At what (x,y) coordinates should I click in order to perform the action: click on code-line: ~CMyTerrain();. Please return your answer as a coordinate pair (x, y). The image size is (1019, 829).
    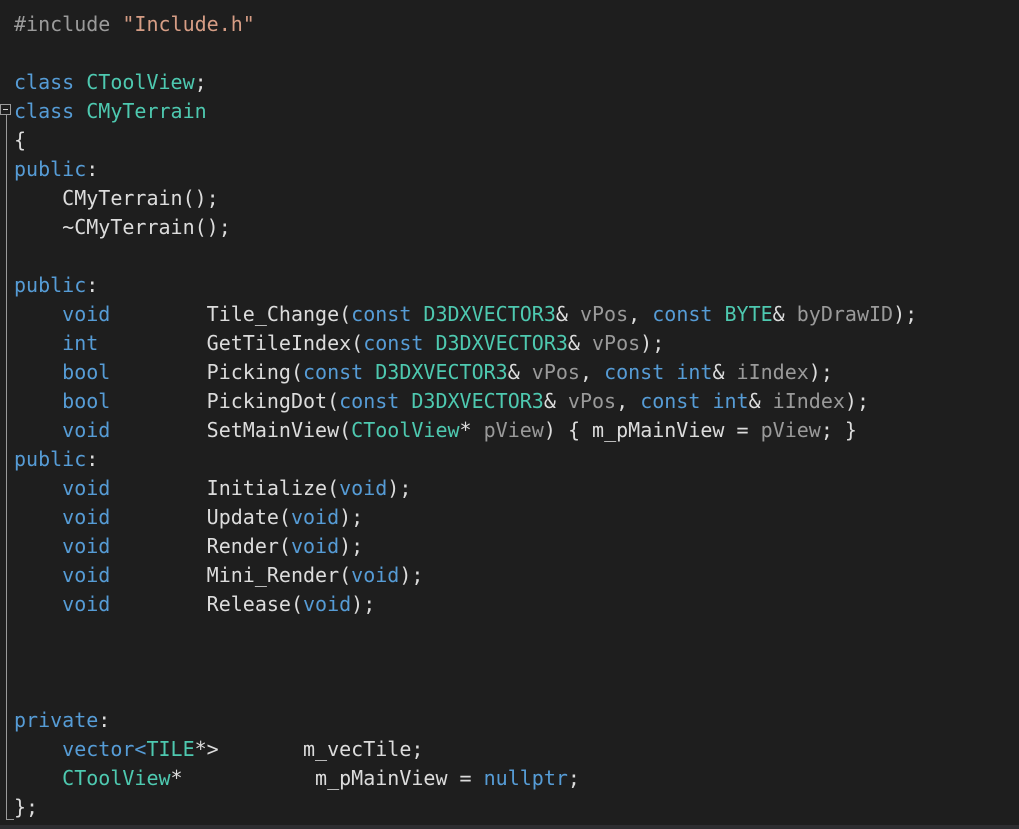
    Looking at the image, I should click on (465, 227).